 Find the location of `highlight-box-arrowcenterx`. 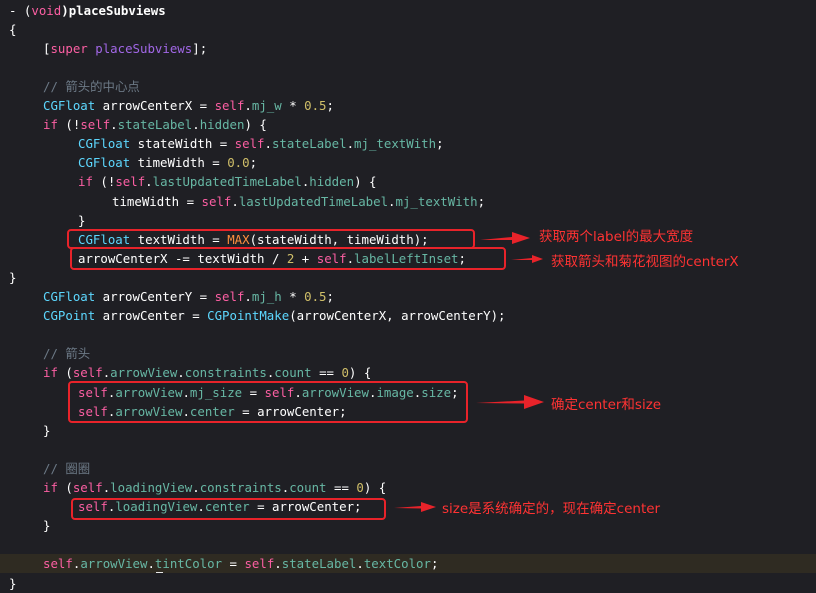

highlight-box-arrowcenterx is located at coordinates (288, 258).